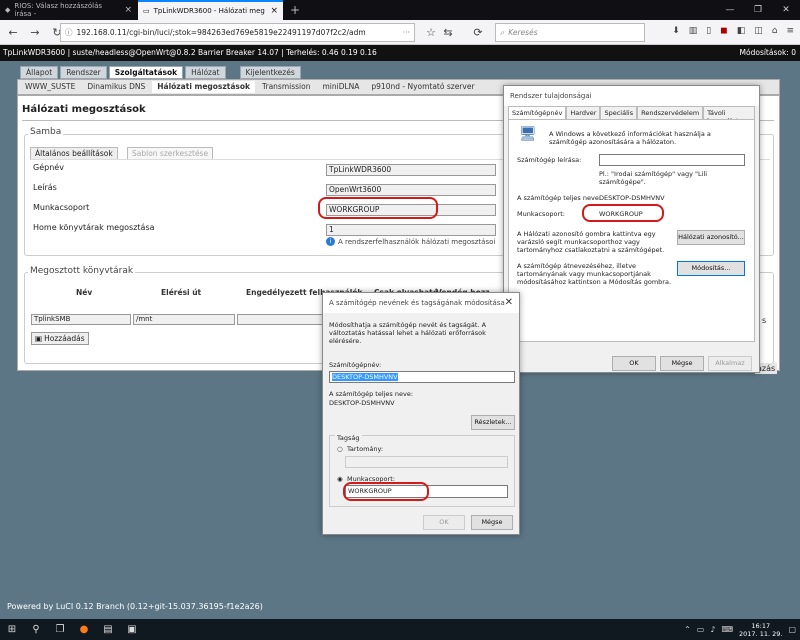  Describe the element at coordinates (36, 629) in the screenshot. I see `search-icon: ⚲` at that location.